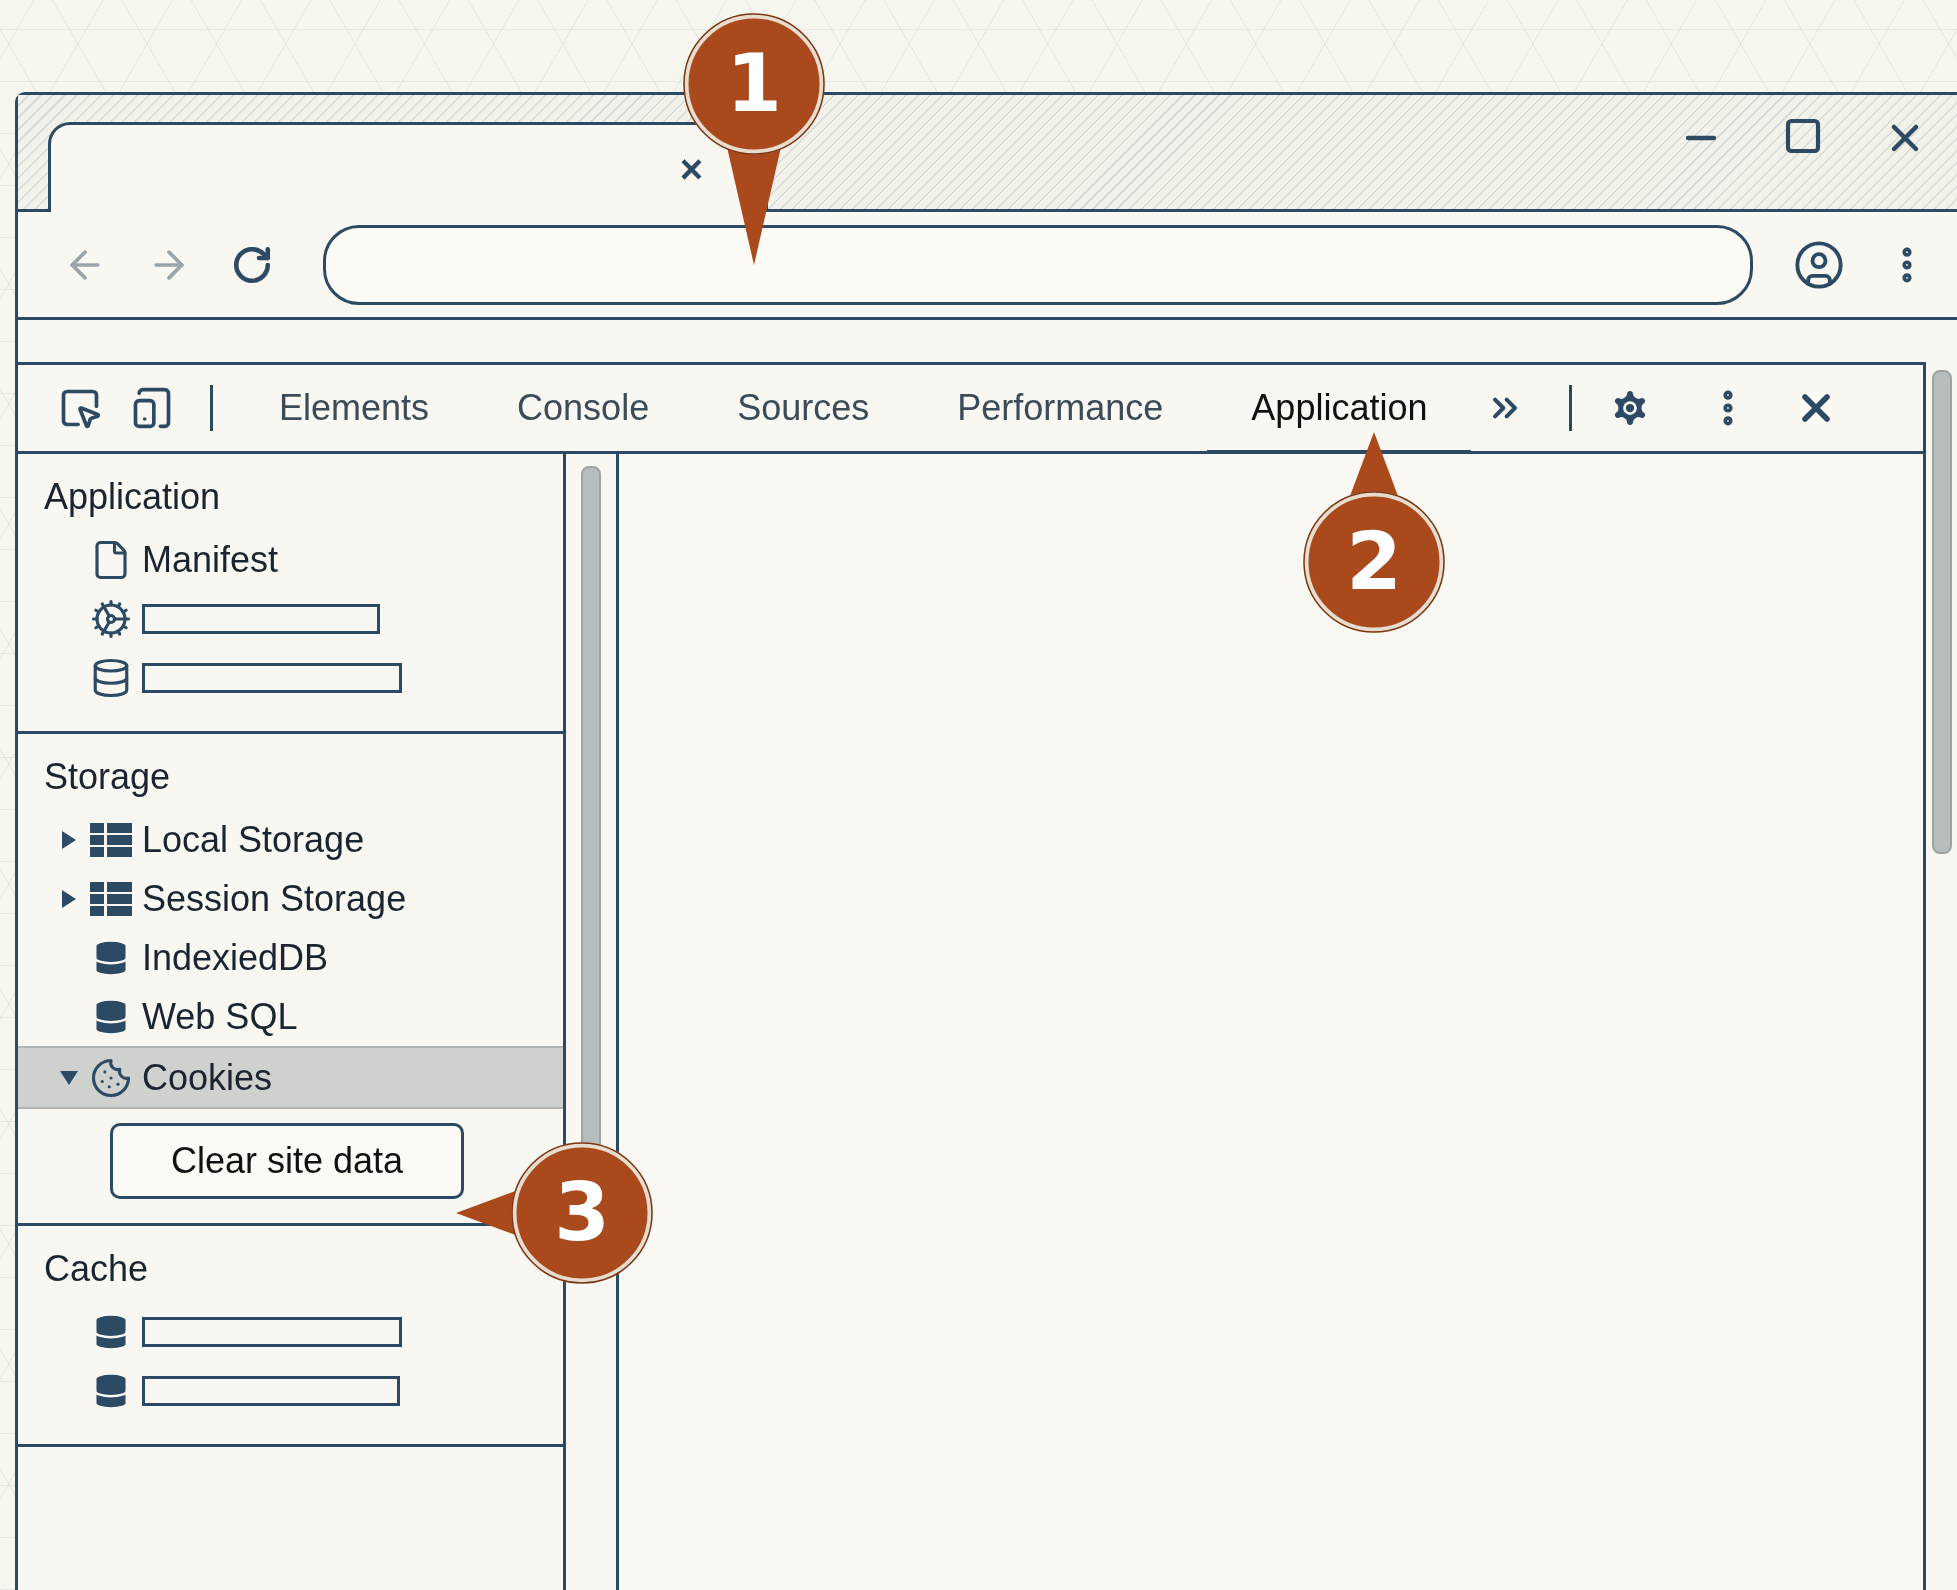 The image size is (1957, 1590). Describe the element at coordinates (111, 1077) in the screenshot. I see `cookie-icon` at that location.